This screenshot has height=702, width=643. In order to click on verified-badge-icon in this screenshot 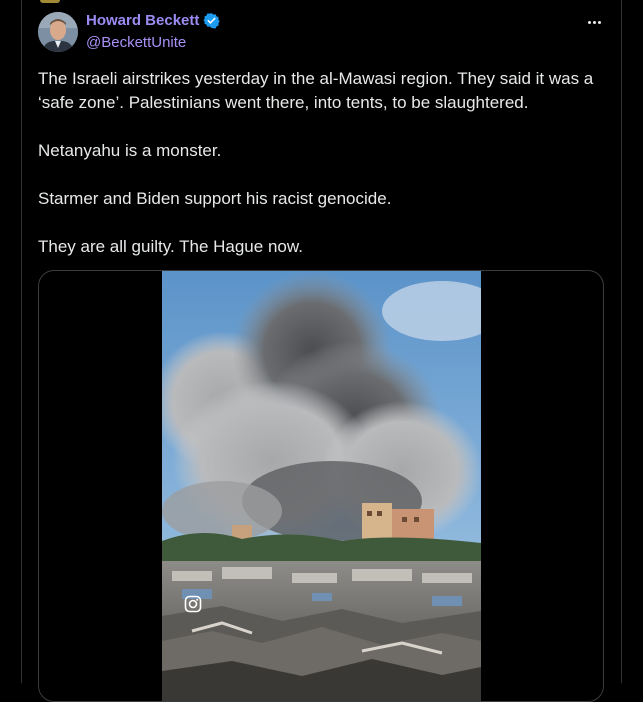, I will do `click(212, 21)`.